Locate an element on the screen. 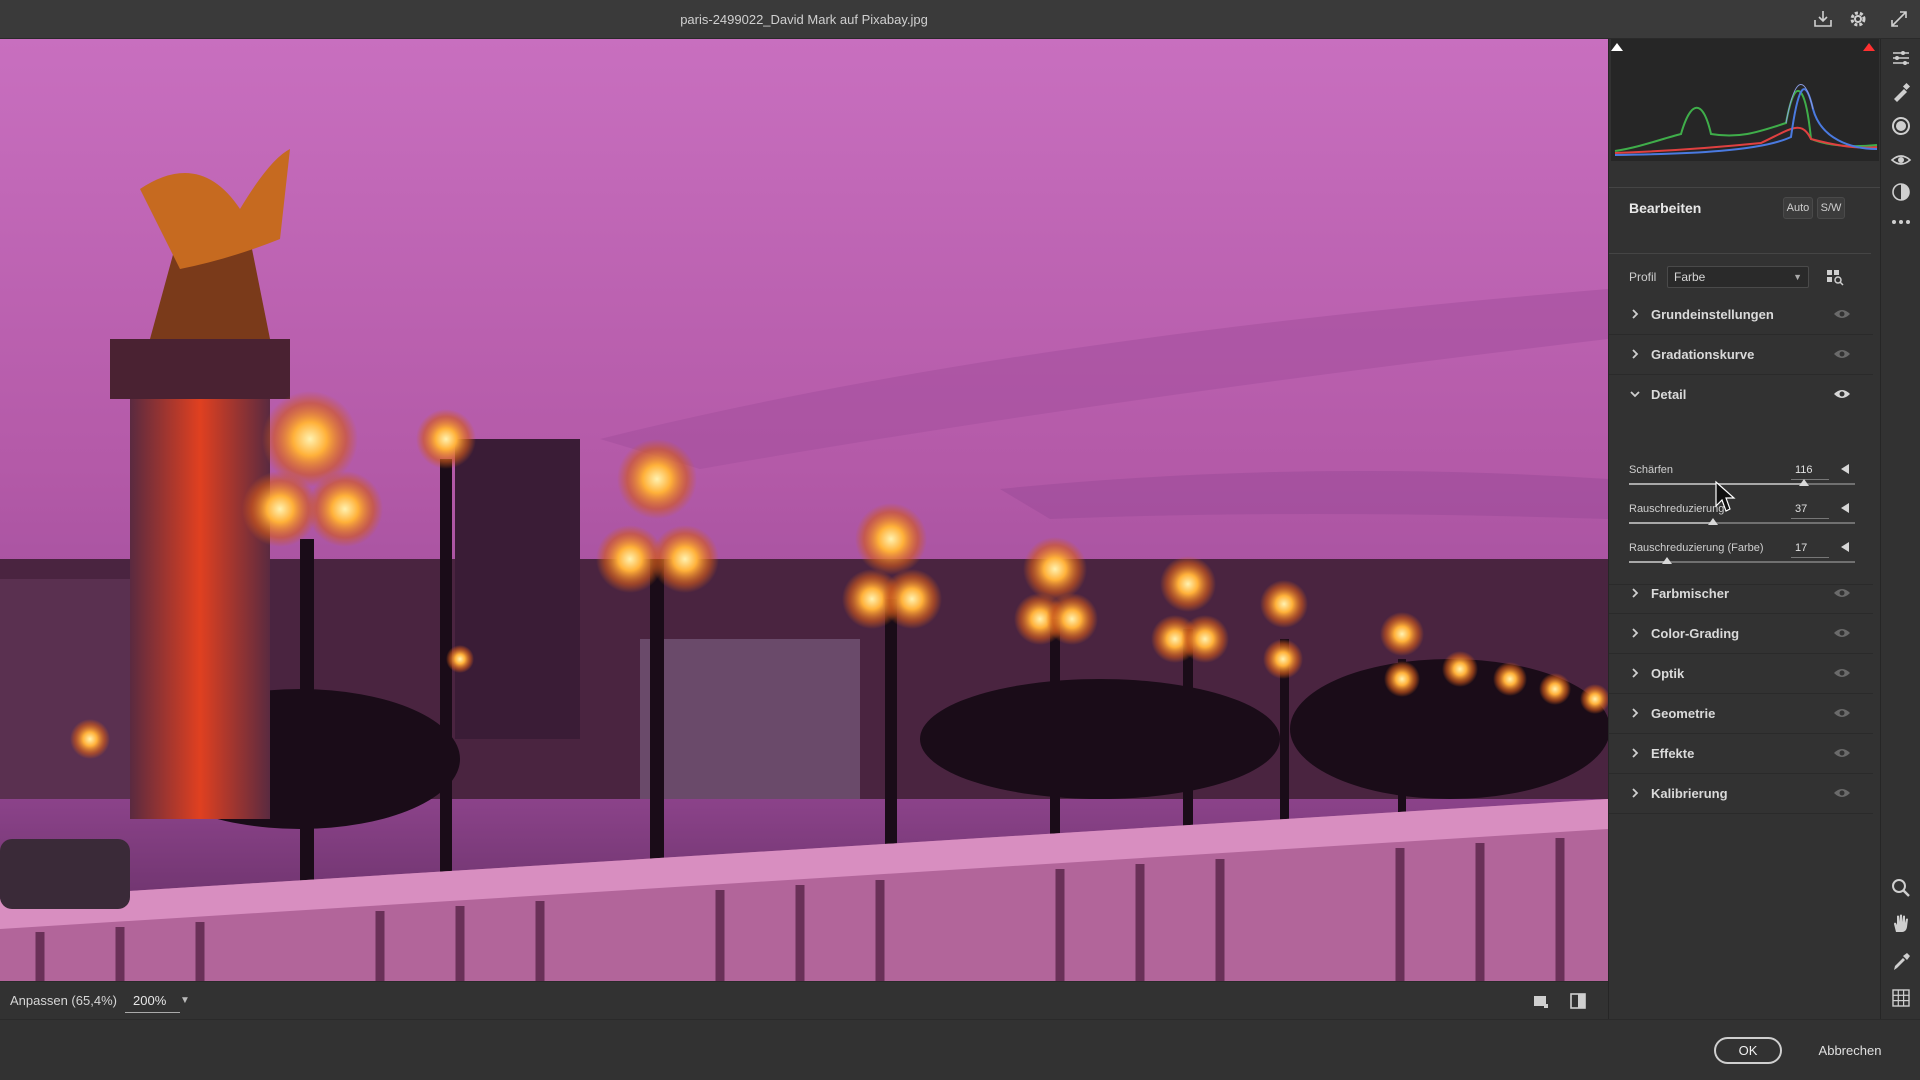 The image size is (1920, 1080). dialog-footer: OK Abbrechen is located at coordinates (960, 1049).